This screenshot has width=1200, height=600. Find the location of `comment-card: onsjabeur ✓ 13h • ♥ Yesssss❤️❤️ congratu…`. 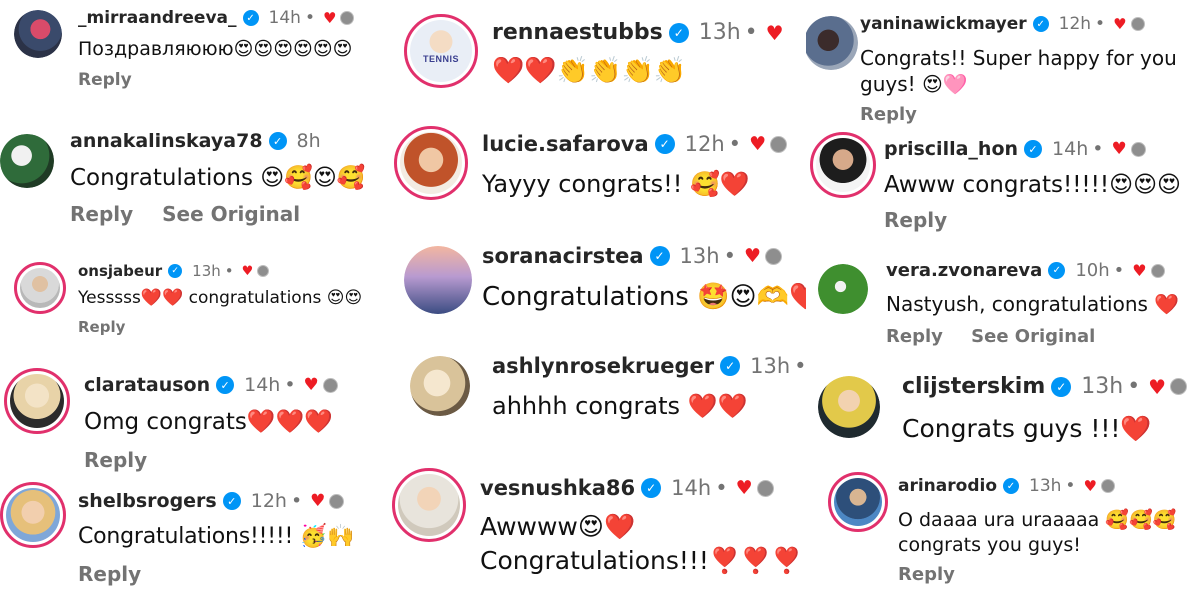

comment-card: onsjabeur ✓ 13h • ♥ Yesssss❤️❤️ congratu… is located at coordinates (197, 304).